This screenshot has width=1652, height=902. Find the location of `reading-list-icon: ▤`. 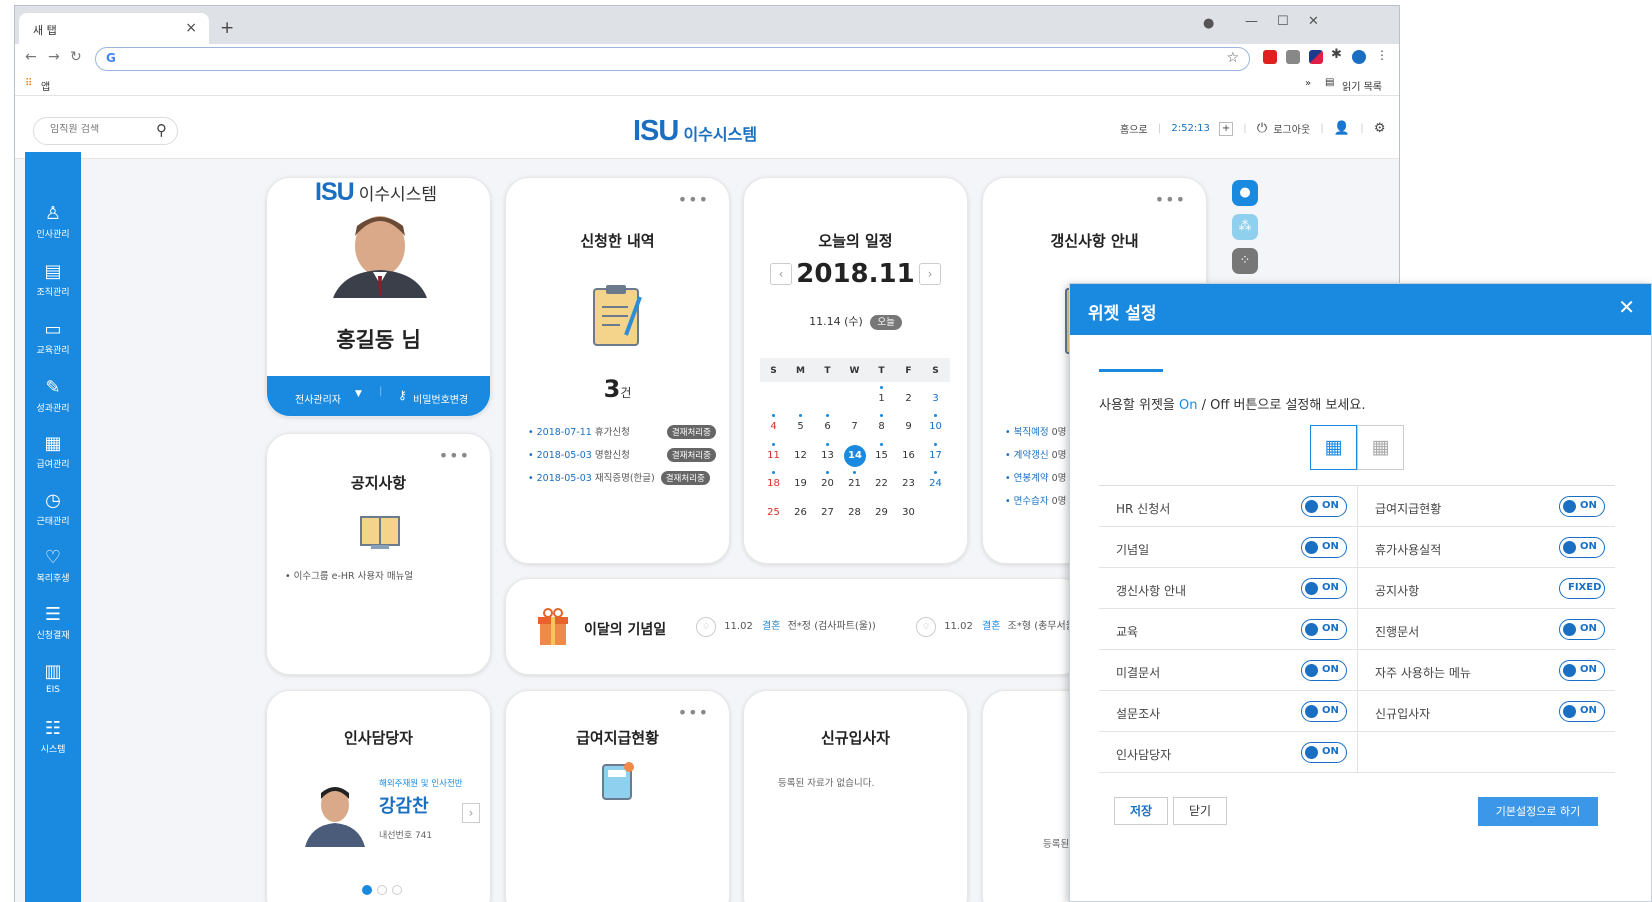

reading-list-icon: ▤ is located at coordinates (1329, 82).